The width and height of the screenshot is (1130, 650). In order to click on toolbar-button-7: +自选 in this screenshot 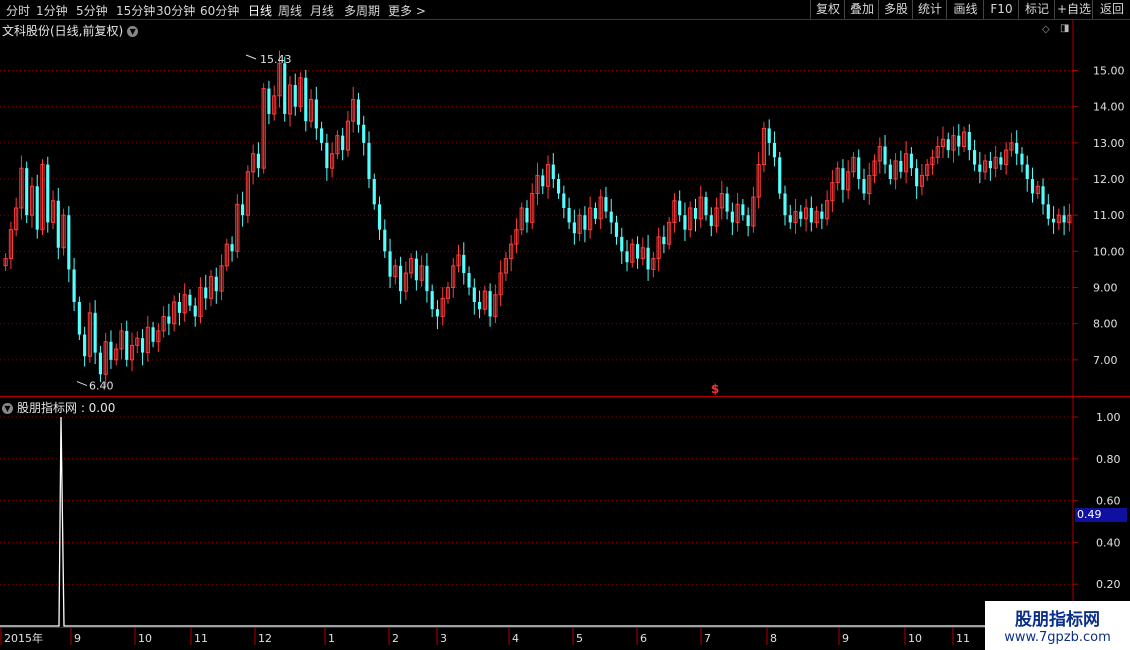, I will do `click(1073, 9)`.